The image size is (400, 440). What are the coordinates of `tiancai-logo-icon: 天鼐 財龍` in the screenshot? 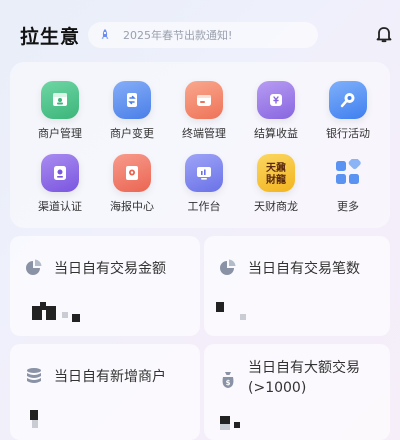 It's located at (276, 173).